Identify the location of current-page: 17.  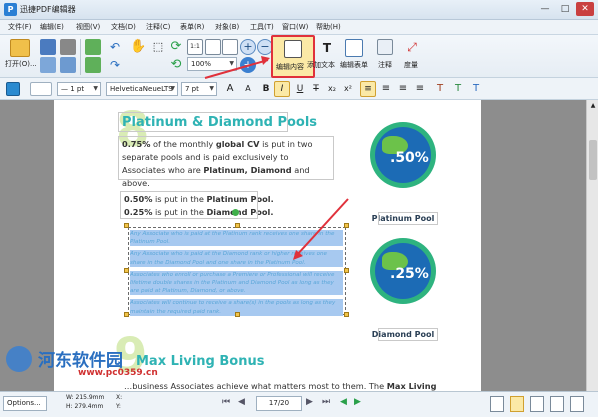
(273, 403).